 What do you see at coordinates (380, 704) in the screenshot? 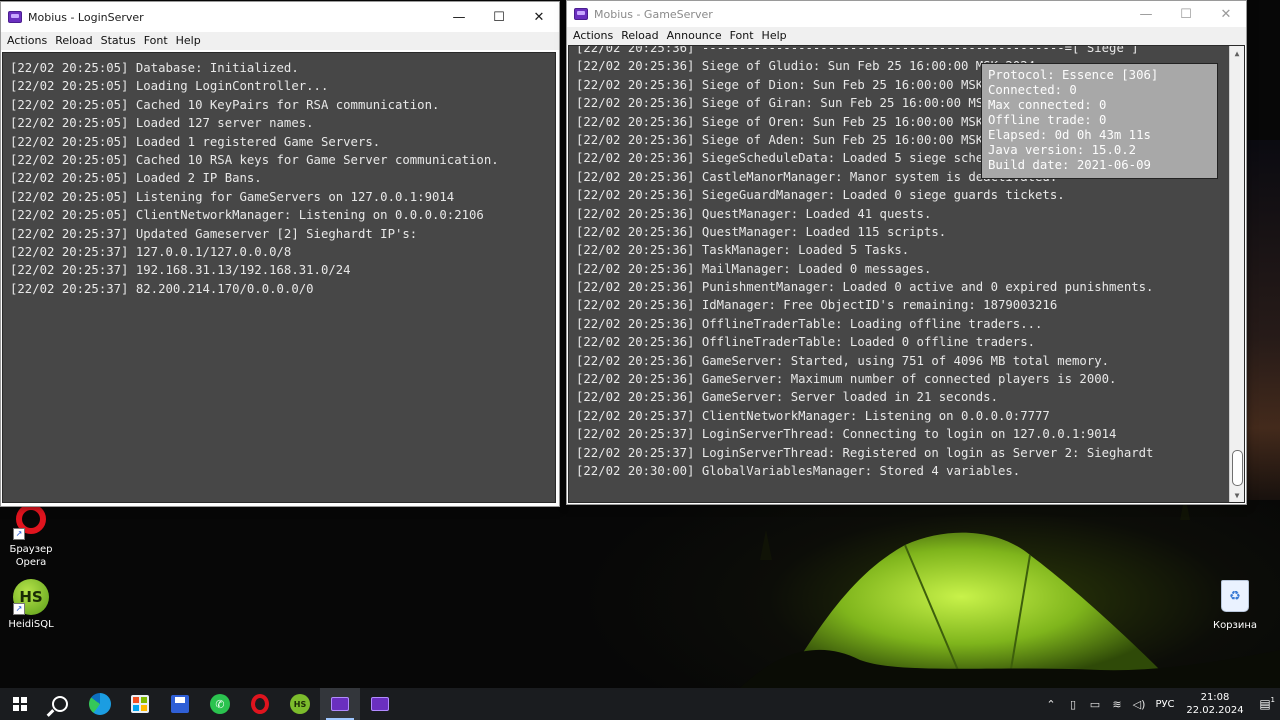
I see `taskbar-mobius-game` at bounding box center [380, 704].